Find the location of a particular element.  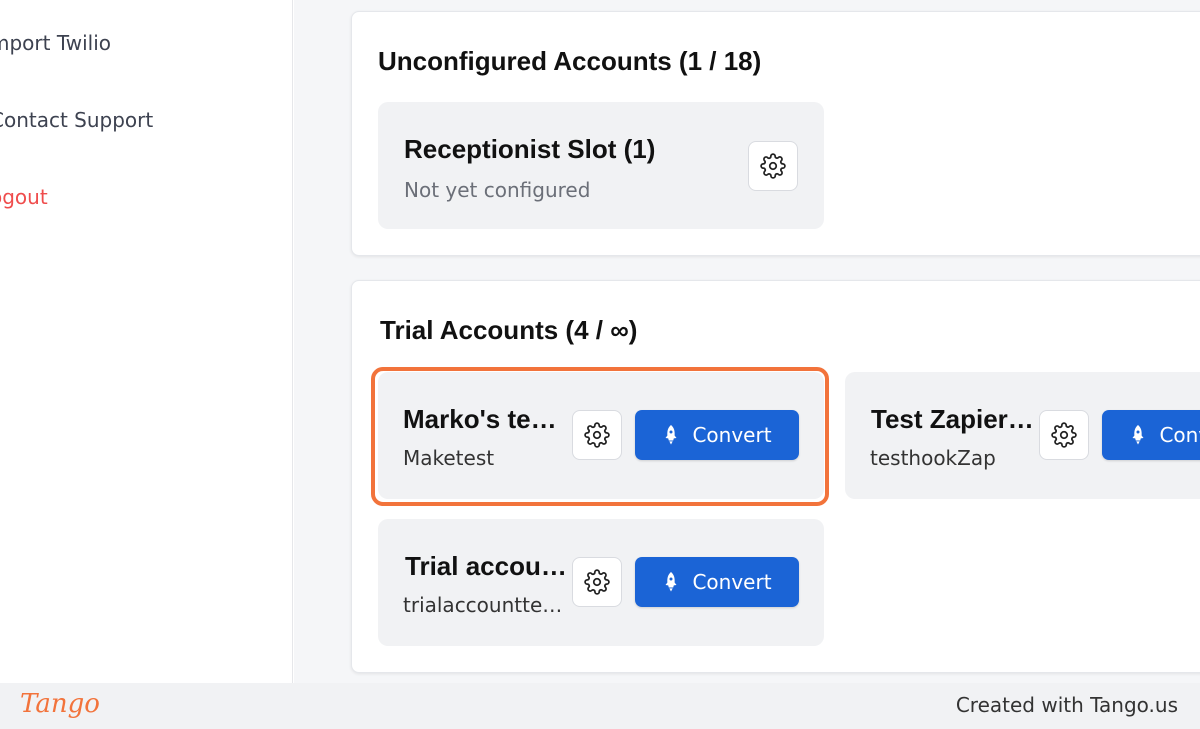

account-card: Marko's test account Maketest Convert is located at coordinates (601, 435).